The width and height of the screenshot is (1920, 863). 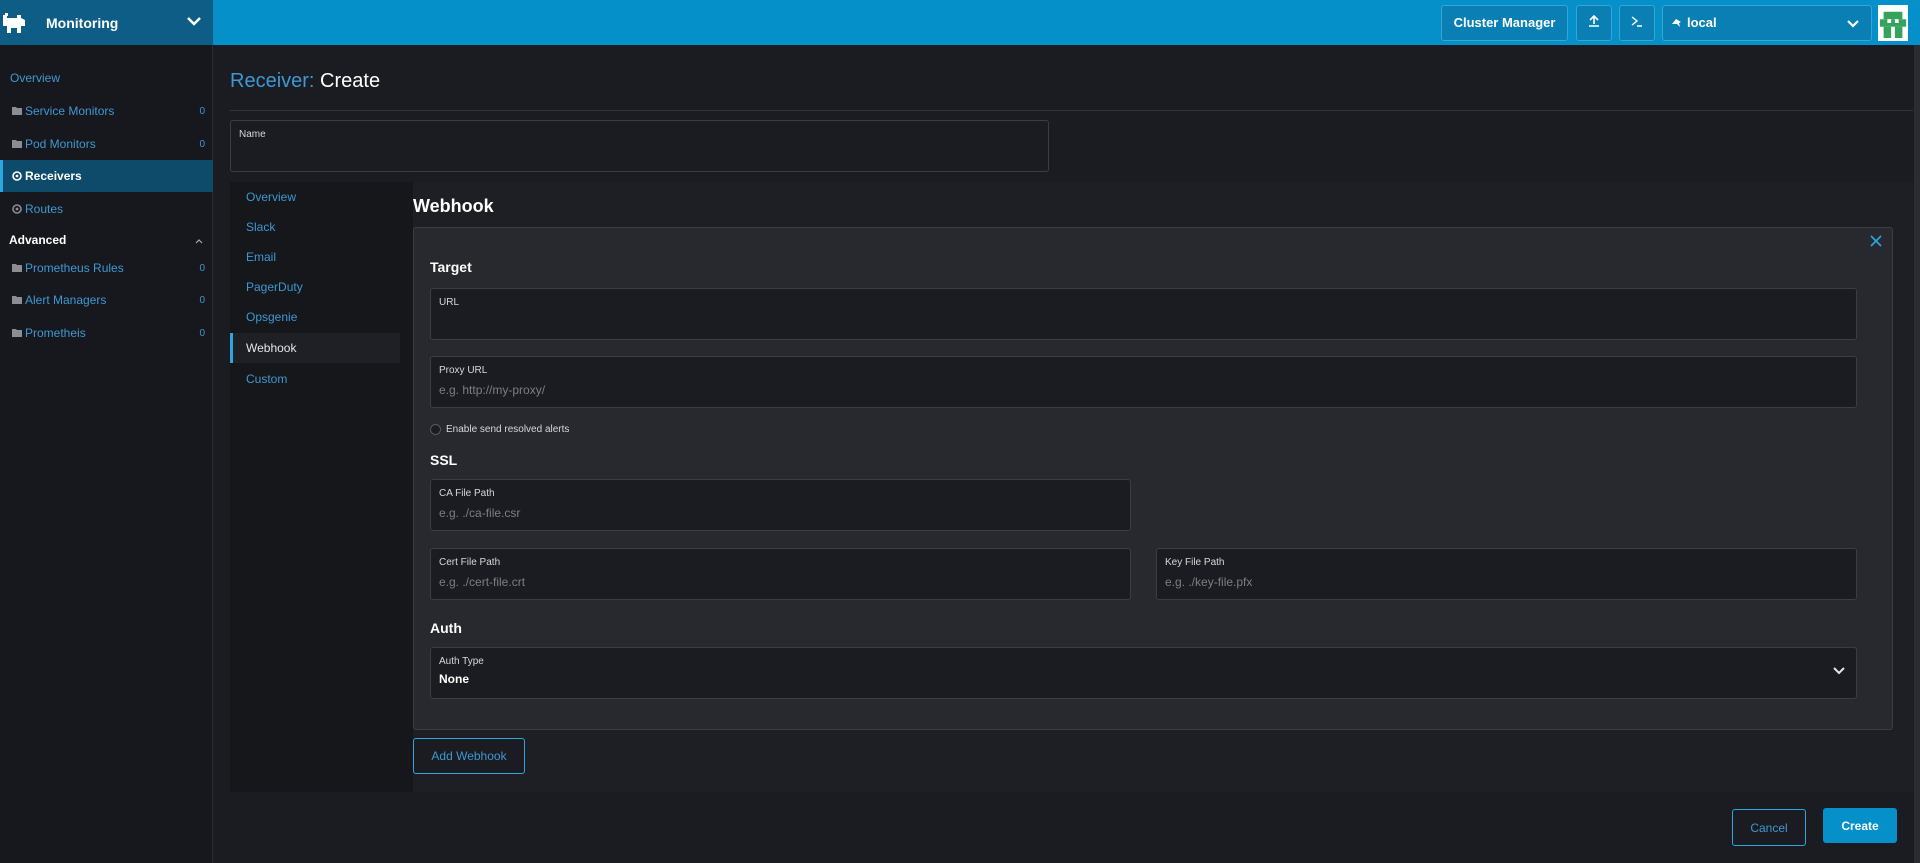 I want to click on divider, so click(x=1071, y=110).